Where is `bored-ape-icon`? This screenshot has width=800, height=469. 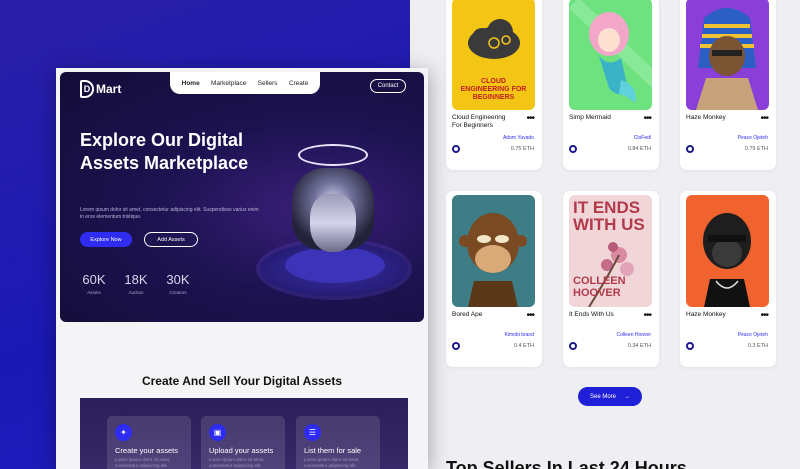 bored-ape-icon is located at coordinates (493, 260).